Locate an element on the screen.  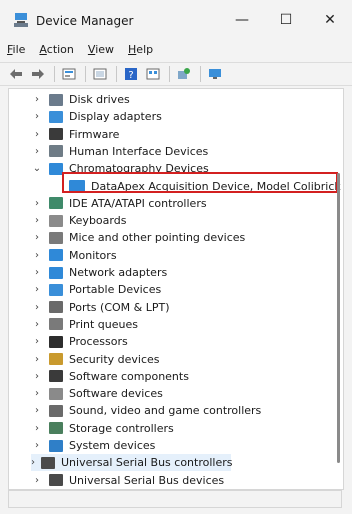
tree-category: › Display adapters is located at coordinates (96, 116).